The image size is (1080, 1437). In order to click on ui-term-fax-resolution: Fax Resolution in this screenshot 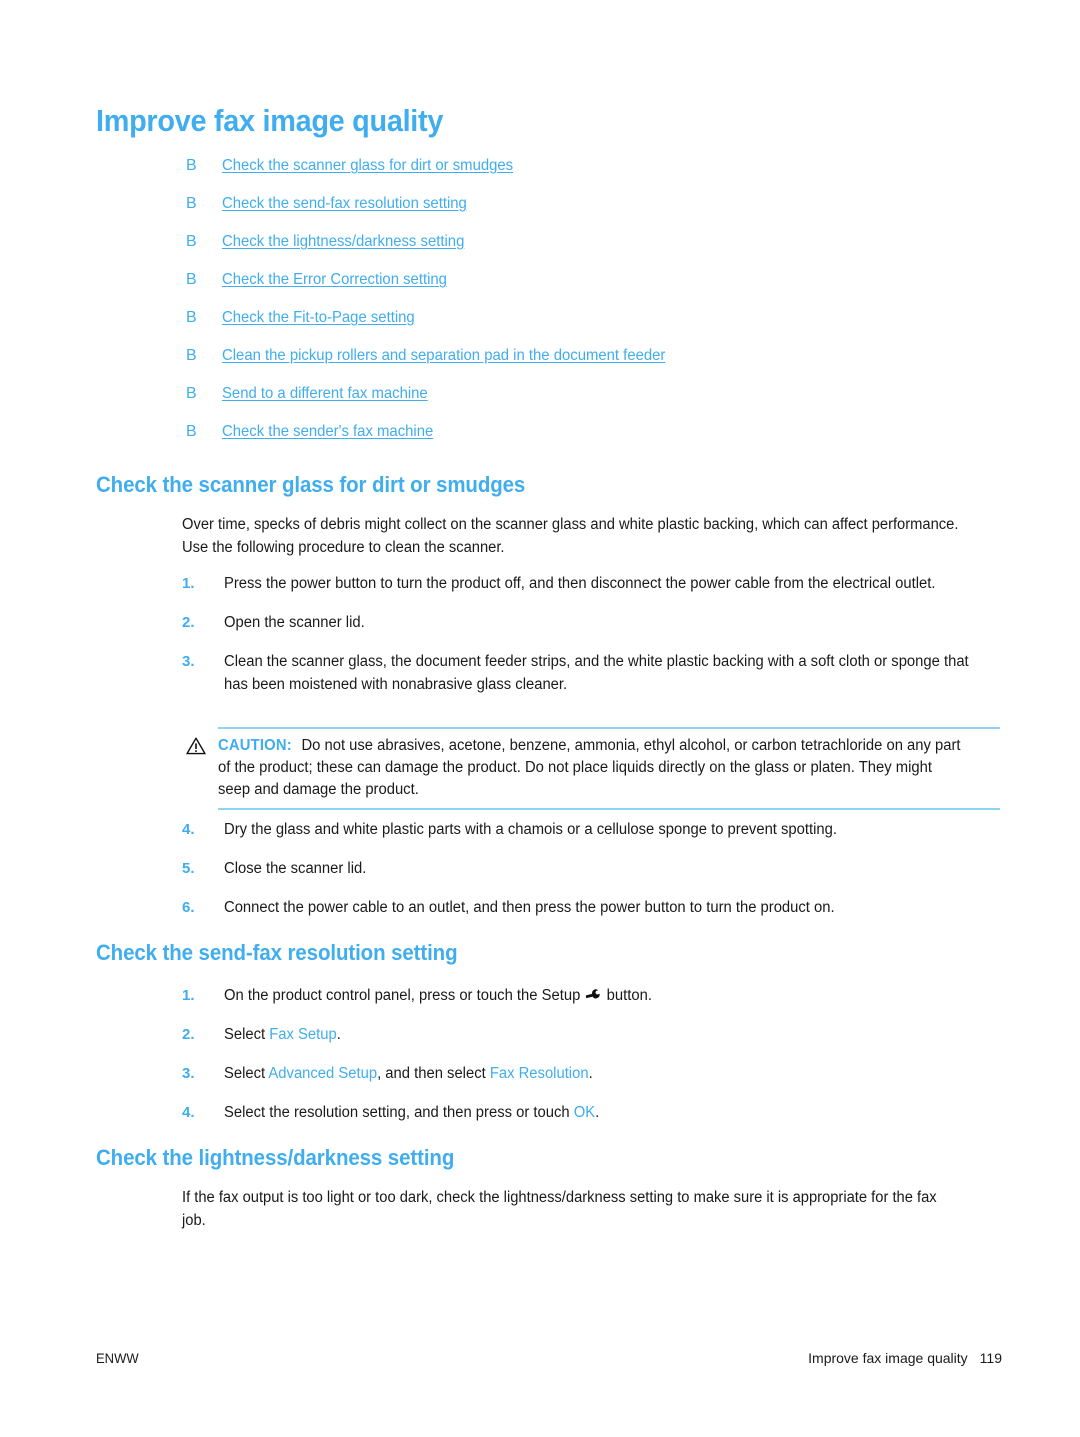, I will do `click(539, 1073)`.